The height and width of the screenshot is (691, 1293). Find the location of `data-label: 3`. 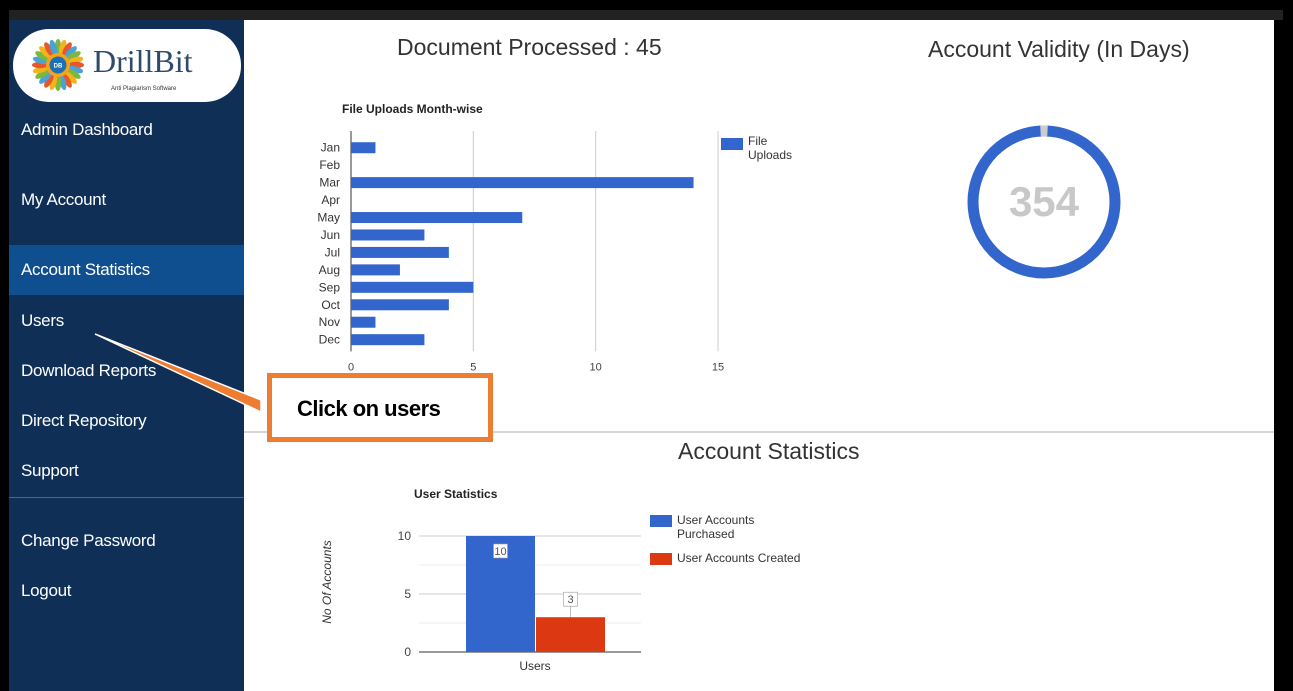

data-label: 3 is located at coordinates (570, 600).